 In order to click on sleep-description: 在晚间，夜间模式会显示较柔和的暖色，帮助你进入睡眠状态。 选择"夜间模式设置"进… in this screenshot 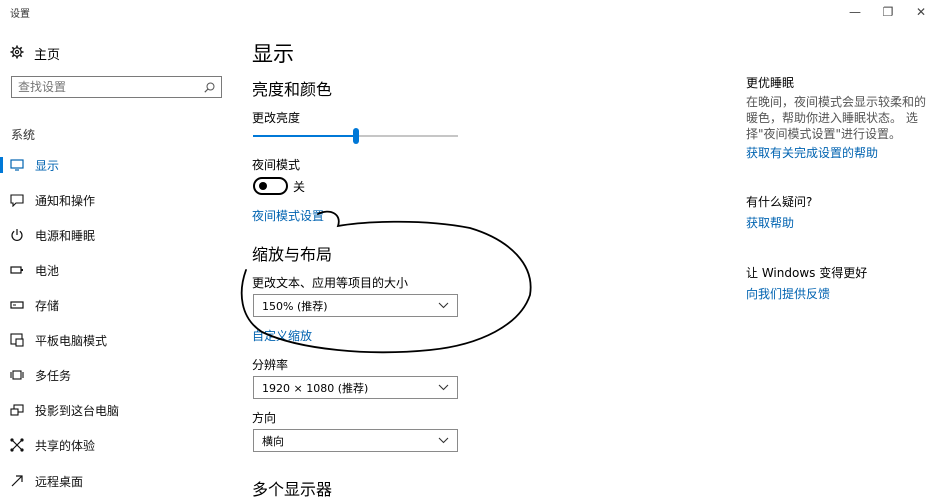, I will do `click(836, 118)`.